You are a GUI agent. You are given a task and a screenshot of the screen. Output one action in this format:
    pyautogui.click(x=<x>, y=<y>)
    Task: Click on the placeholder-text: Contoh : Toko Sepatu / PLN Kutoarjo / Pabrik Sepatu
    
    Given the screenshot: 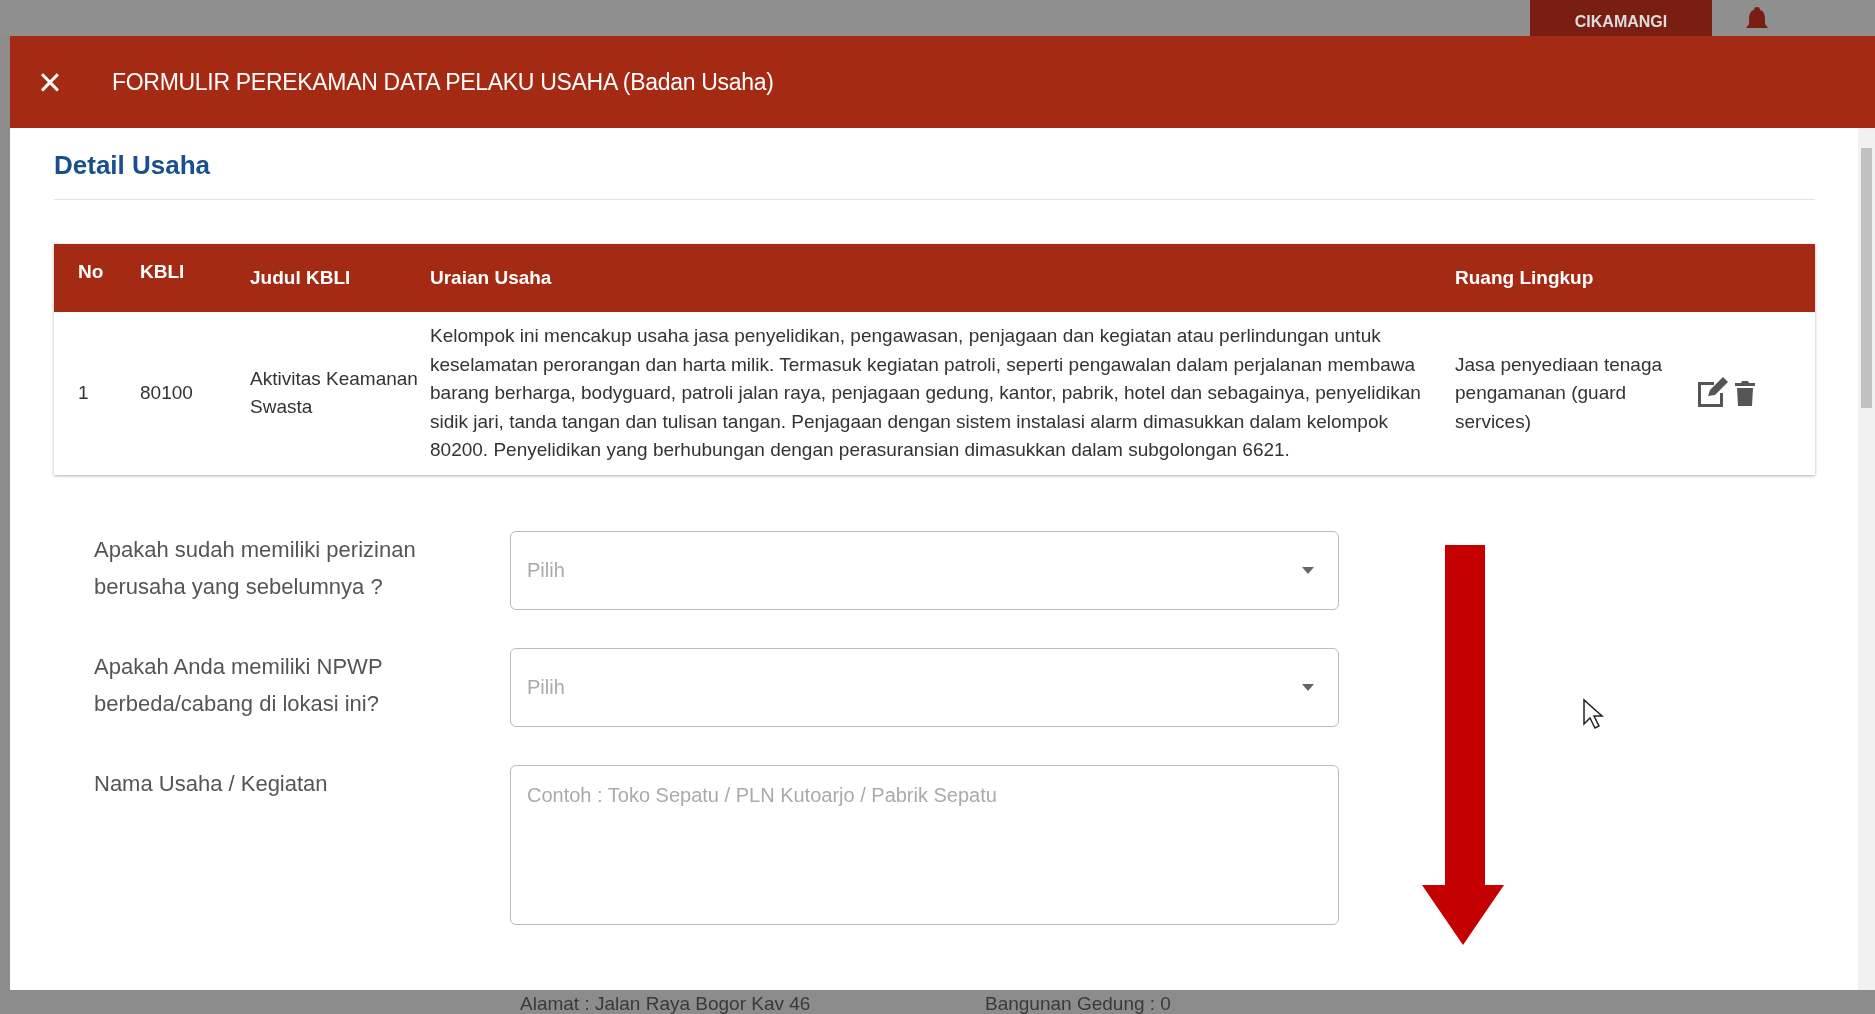 What is the action you would take?
    pyautogui.click(x=762, y=794)
    